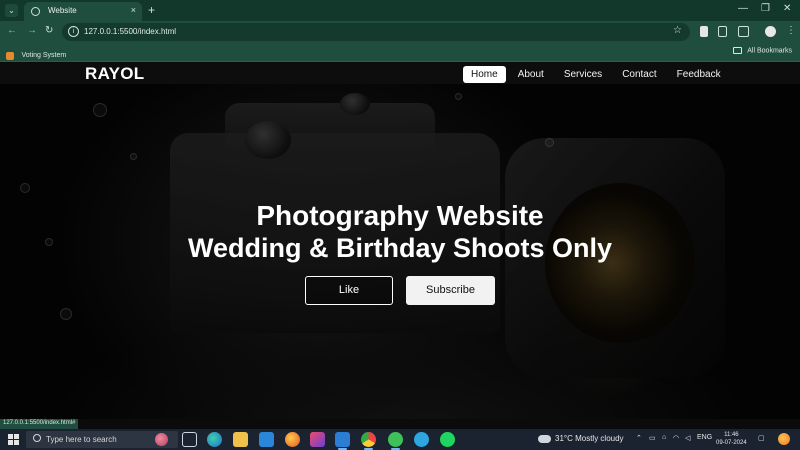 Image resolution: width=800 pixels, height=450 pixels. I want to click on close-window-icon: ✕, so click(787, 8).